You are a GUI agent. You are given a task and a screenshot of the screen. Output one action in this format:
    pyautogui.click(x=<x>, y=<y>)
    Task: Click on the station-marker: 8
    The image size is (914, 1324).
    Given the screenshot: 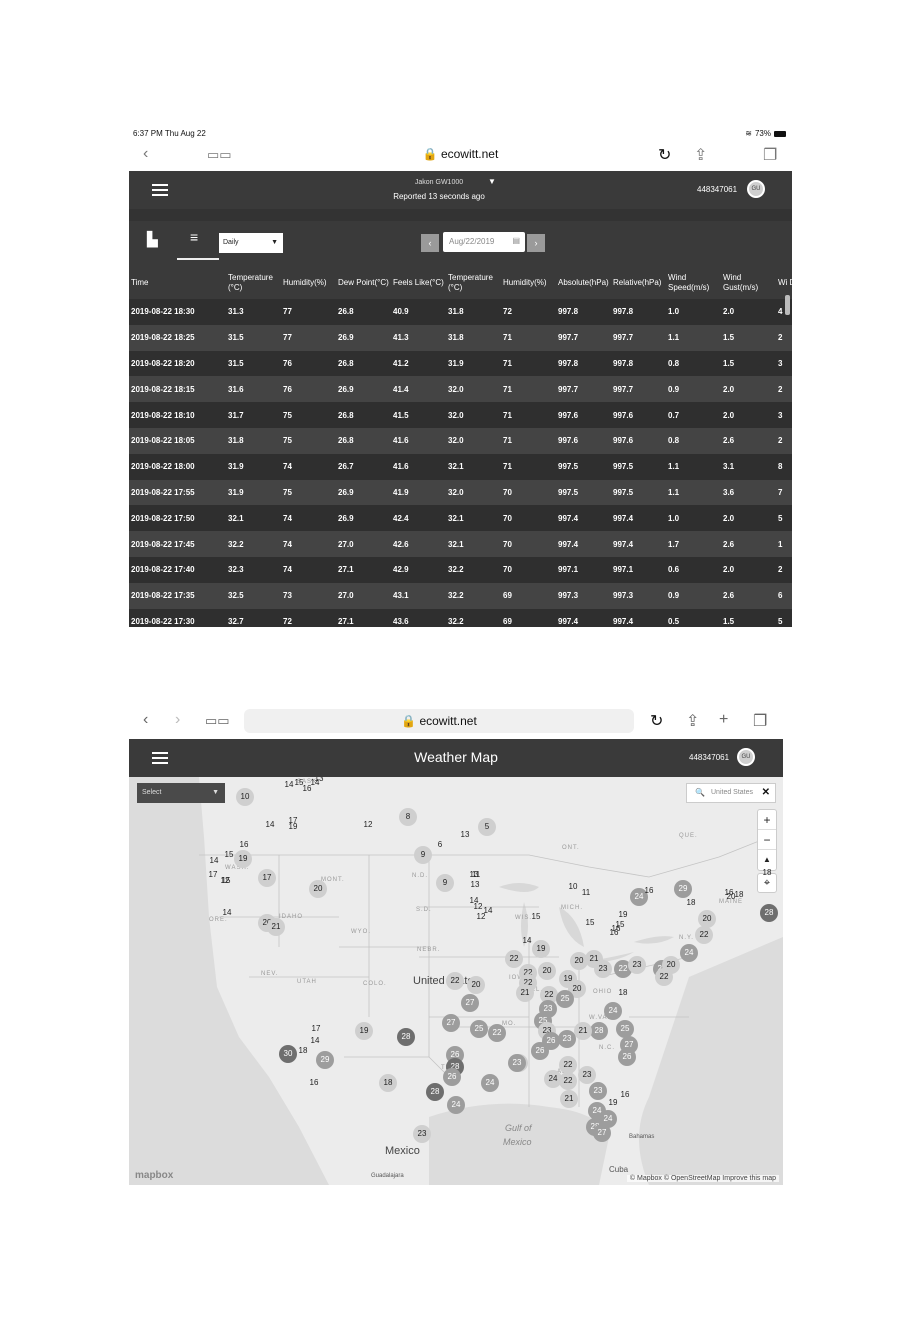 What is the action you would take?
    pyautogui.click(x=408, y=817)
    